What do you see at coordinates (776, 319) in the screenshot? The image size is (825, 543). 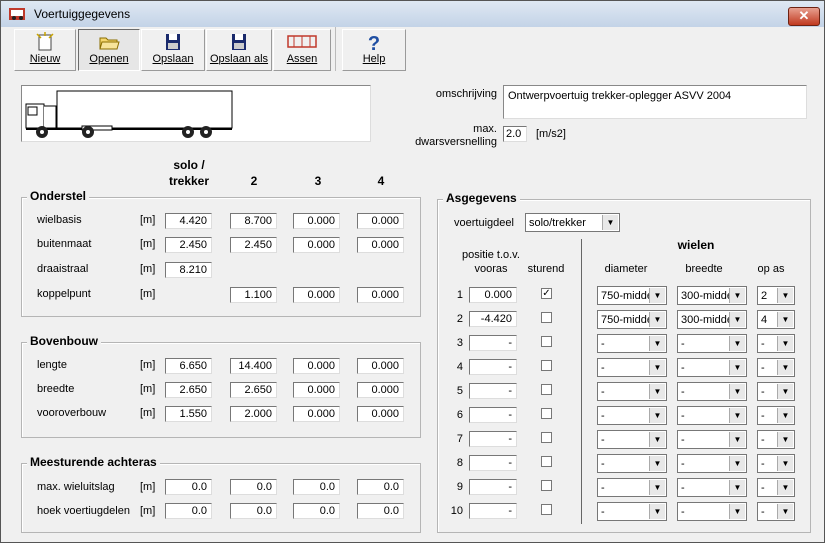 I see `opas-select: 4 ▼` at bounding box center [776, 319].